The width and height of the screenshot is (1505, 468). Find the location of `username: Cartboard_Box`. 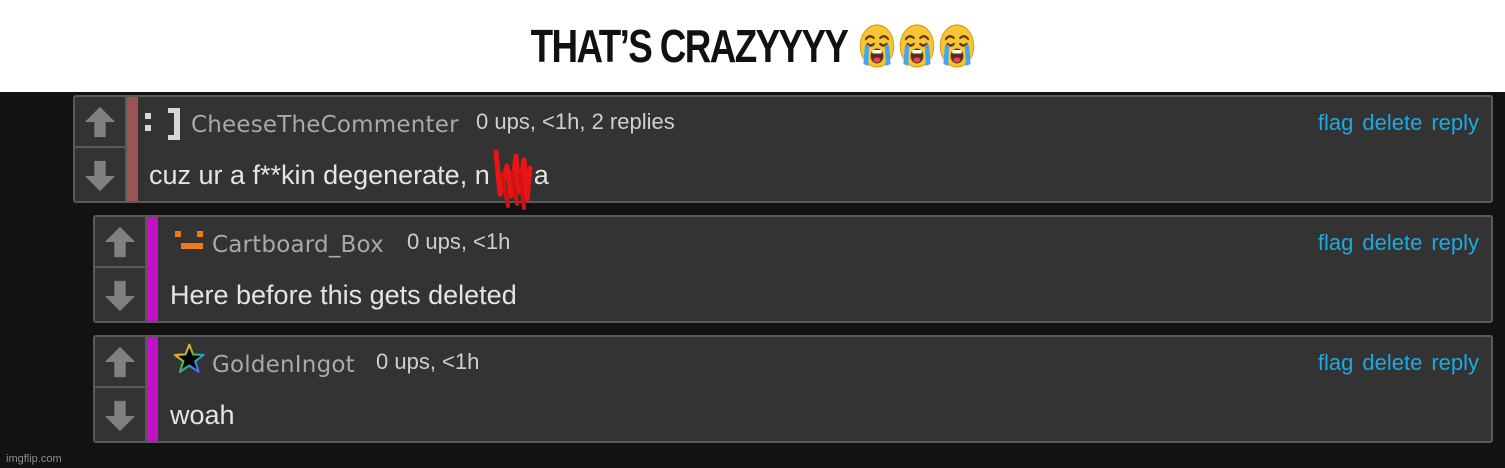

username: Cartboard_Box is located at coordinates (298, 245).